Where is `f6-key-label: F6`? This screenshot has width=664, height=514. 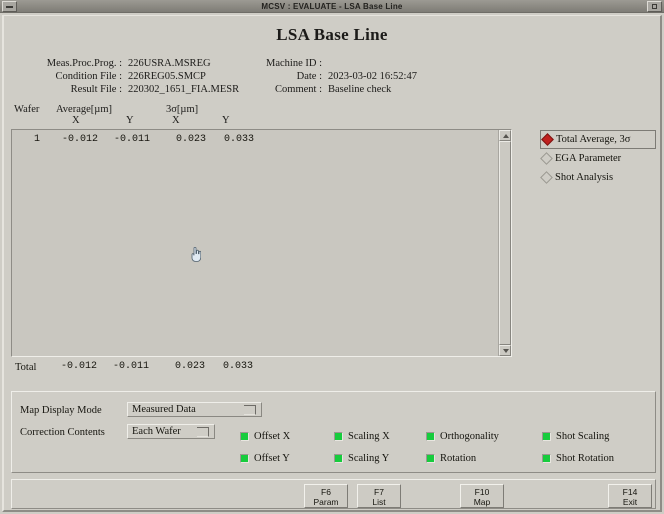 f6-key-label: F6 is located at coordinates (326, 492).